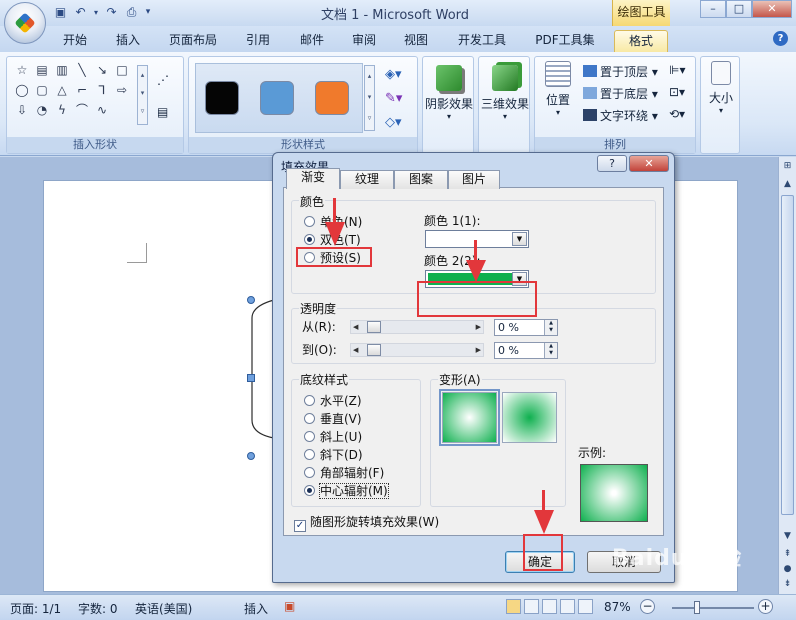 The image size is (796, 620). What do you see at coordinates (163, 608) in the screenshot?
I see `status-language: 英语(美国)` at bounding box center [163, 608].